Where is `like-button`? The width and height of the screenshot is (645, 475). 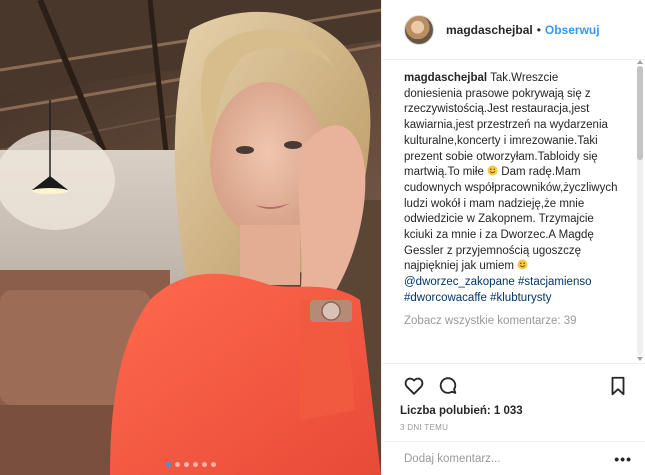
like-button is located at coordinates (414, 386).